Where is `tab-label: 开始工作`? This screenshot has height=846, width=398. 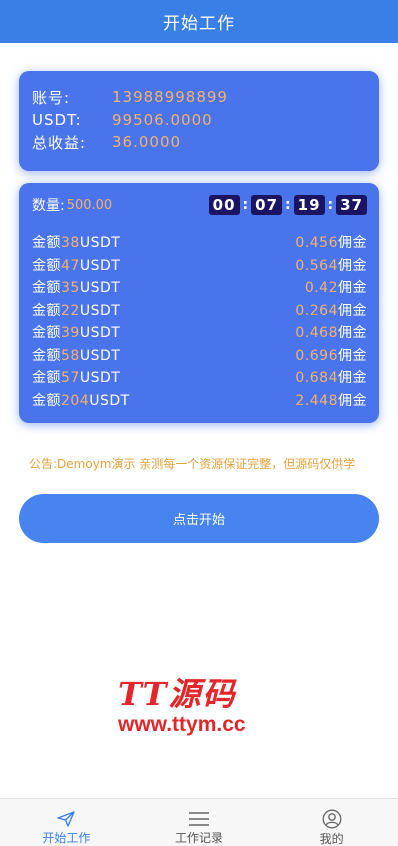 tab-label: 开始工作 is located at coordinates (66, 838).